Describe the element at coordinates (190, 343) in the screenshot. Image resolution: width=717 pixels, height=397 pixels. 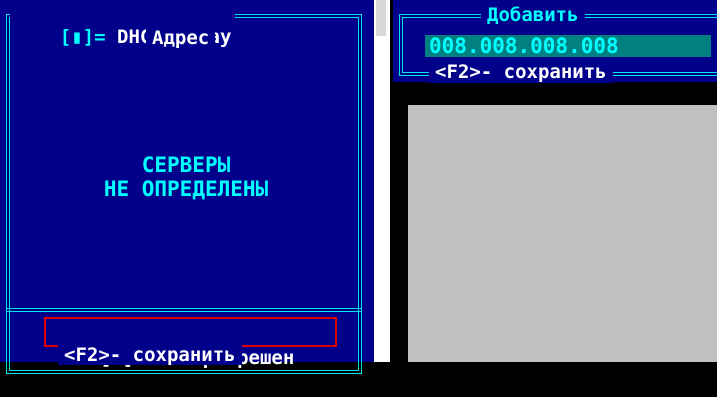
I see `dhcp-enabled-checkbox: [ ] DHCP разрешен` at that location.